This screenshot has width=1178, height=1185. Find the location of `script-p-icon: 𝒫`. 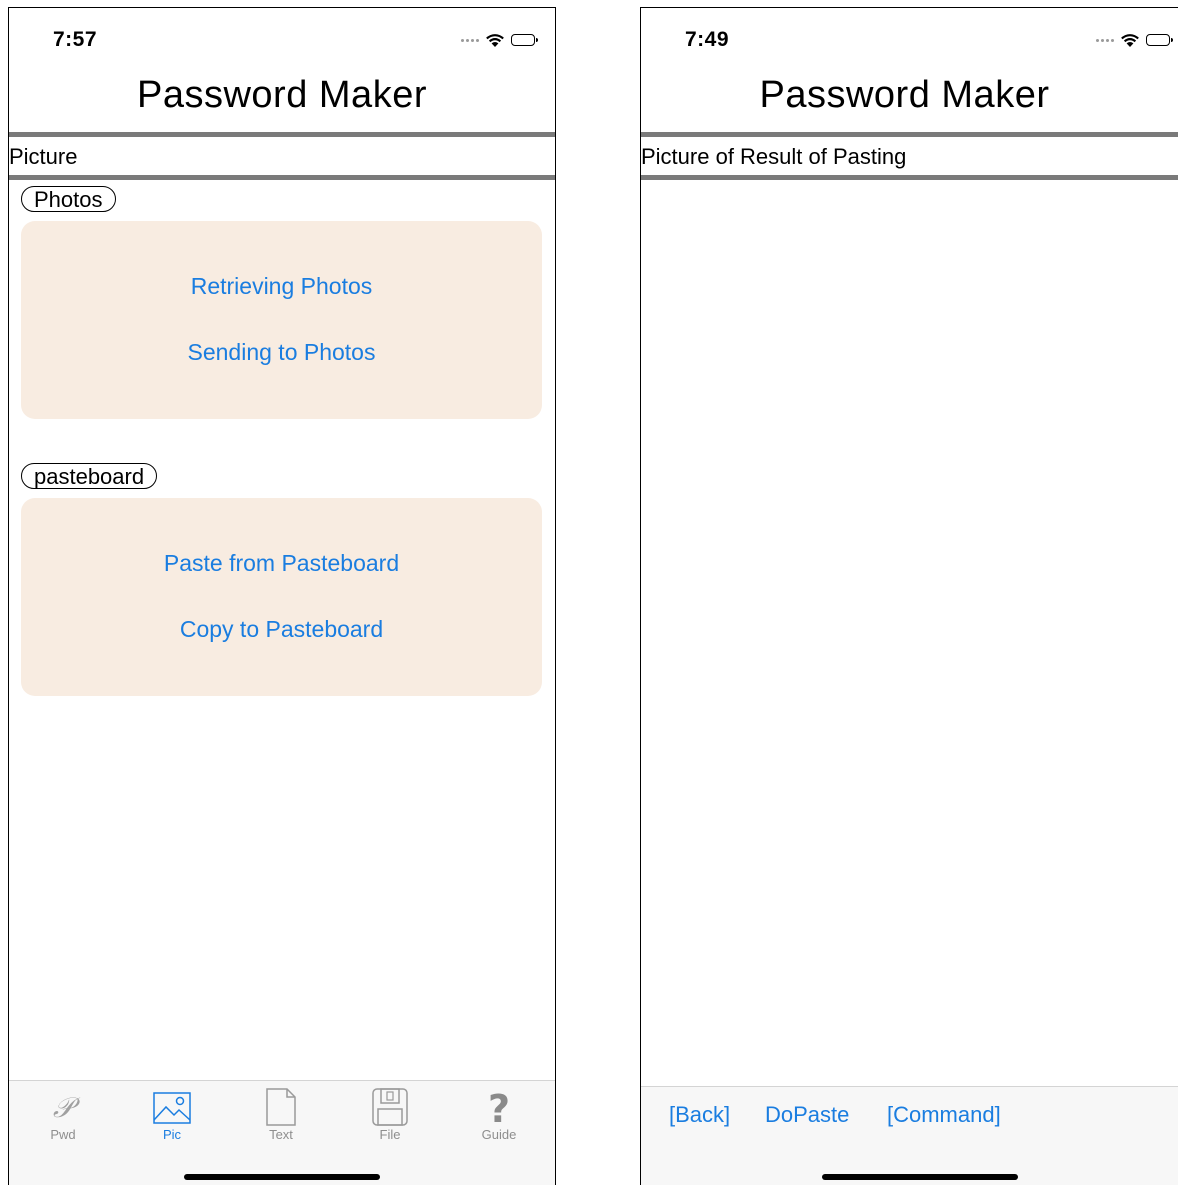

script-p-icon: 𝒫 is located at coordinates (67, 1107).